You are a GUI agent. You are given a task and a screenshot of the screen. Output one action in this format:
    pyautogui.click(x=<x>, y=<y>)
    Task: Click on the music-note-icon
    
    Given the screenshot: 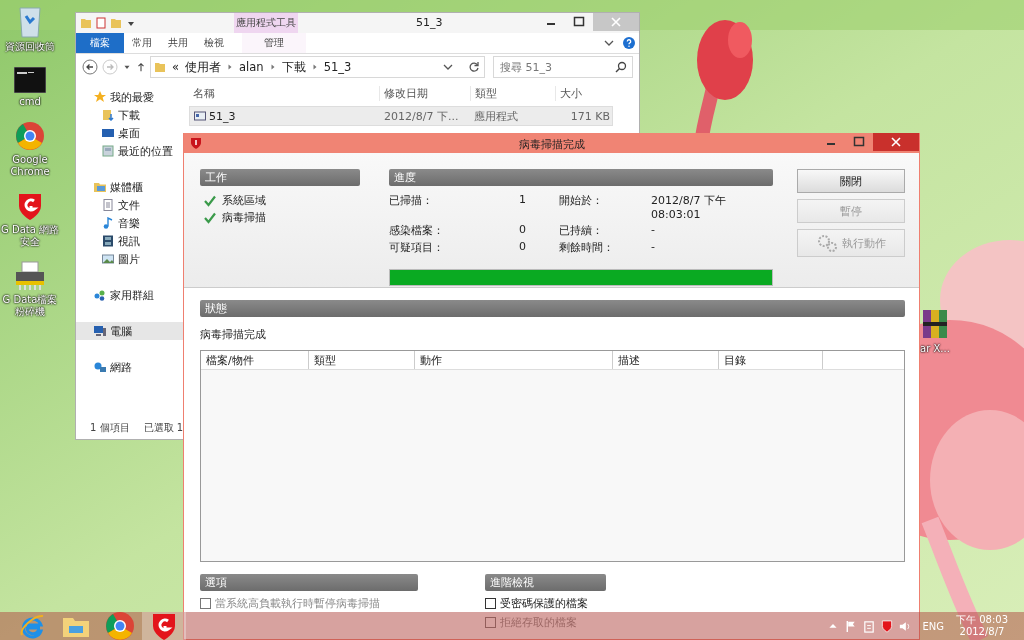 What is the action you would take?
    pyautogui.click(x=108, y=223)
    